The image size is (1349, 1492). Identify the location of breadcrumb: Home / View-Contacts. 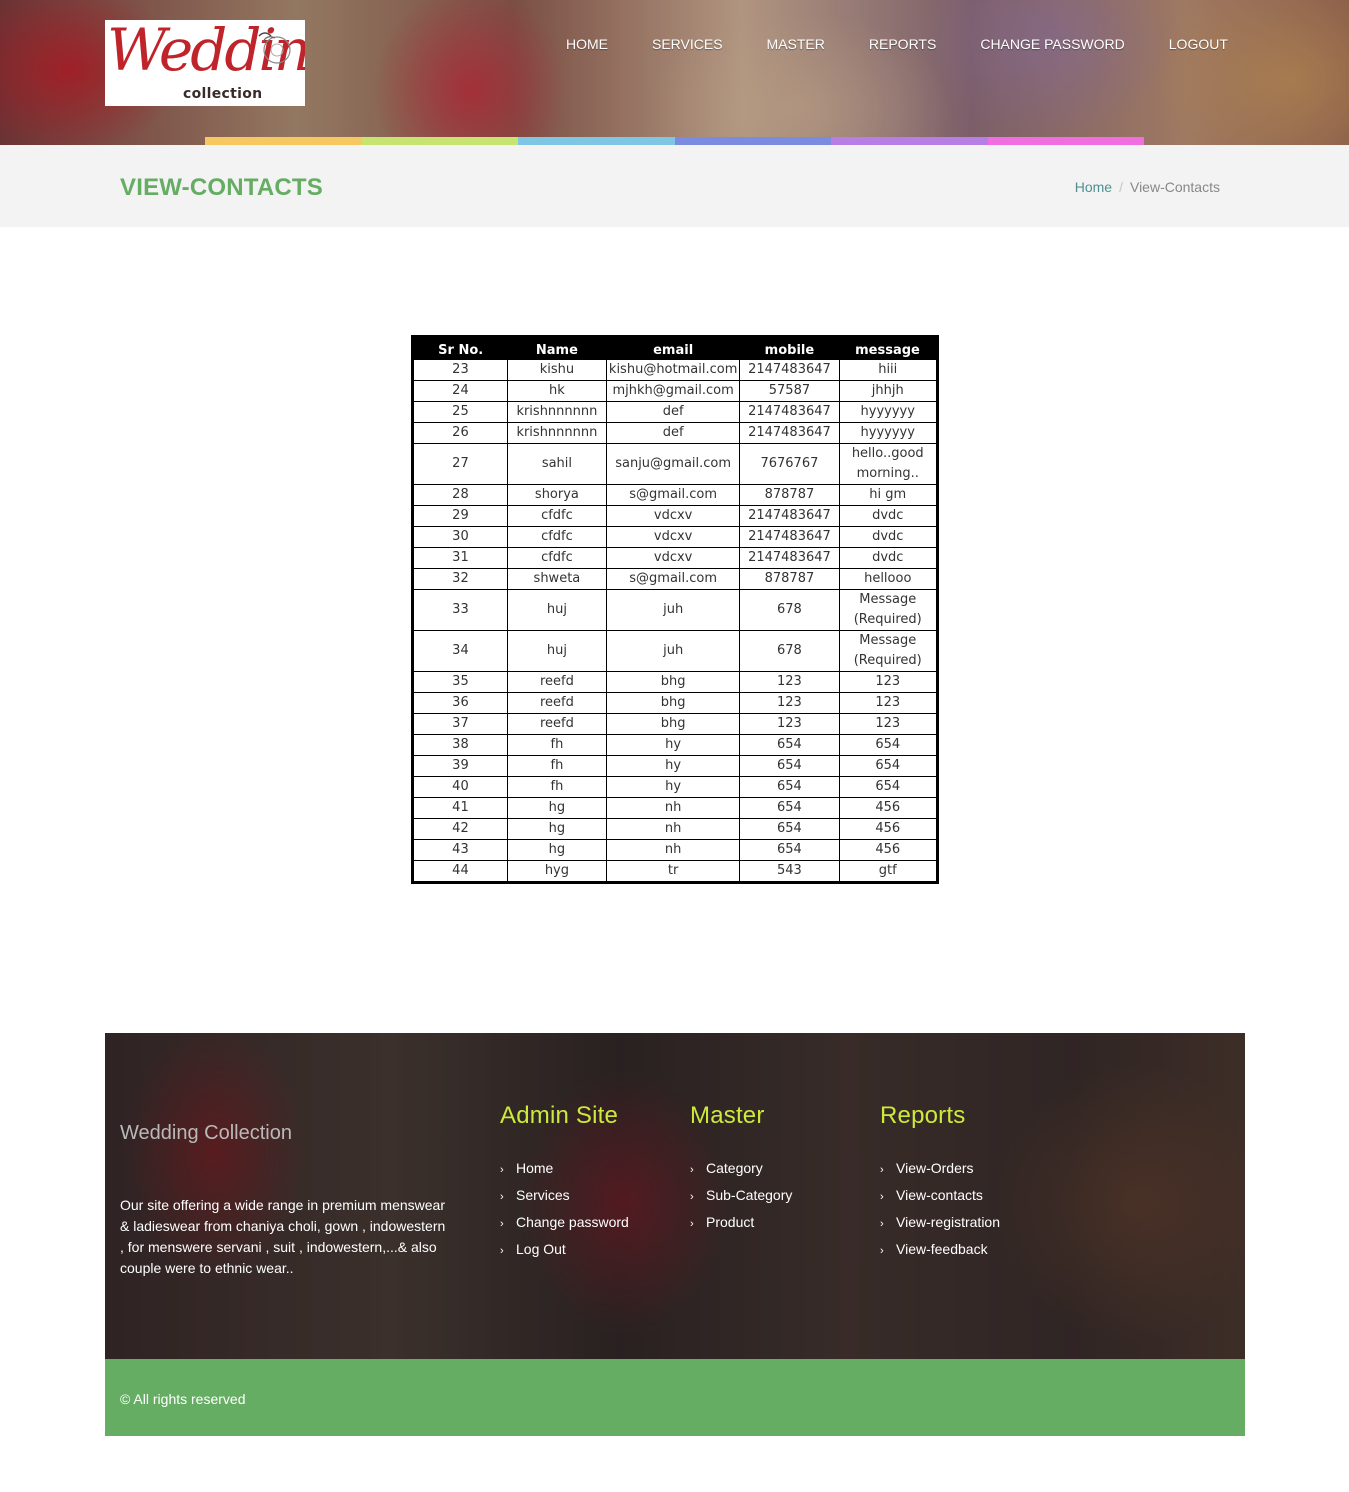
(1147, 187).